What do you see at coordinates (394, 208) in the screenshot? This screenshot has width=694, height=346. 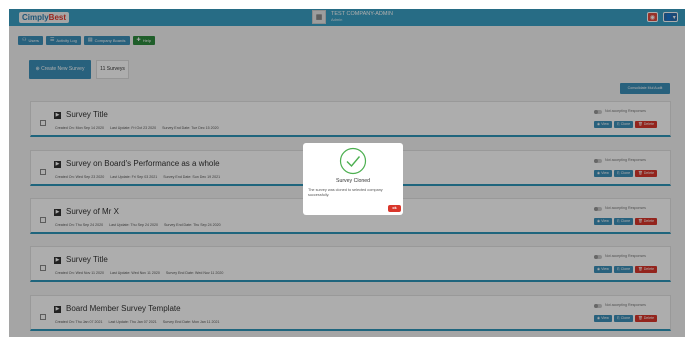 I see `dialog-ok-button: ok` at bounding box center [394, 208].